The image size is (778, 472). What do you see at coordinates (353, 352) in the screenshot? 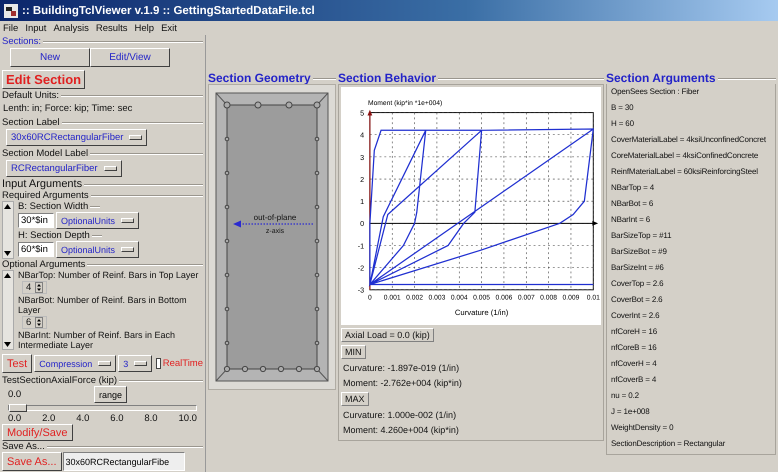
I see `extreme-label: MIN` at bounding box center [353, 352].